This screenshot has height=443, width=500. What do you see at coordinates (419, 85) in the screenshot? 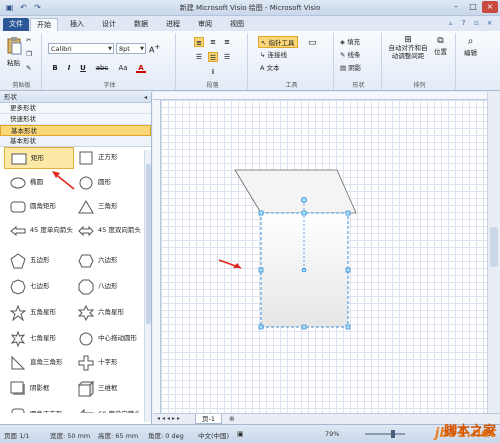
I see `arrange-group-label: 排列` at bounding box center [419, 85].